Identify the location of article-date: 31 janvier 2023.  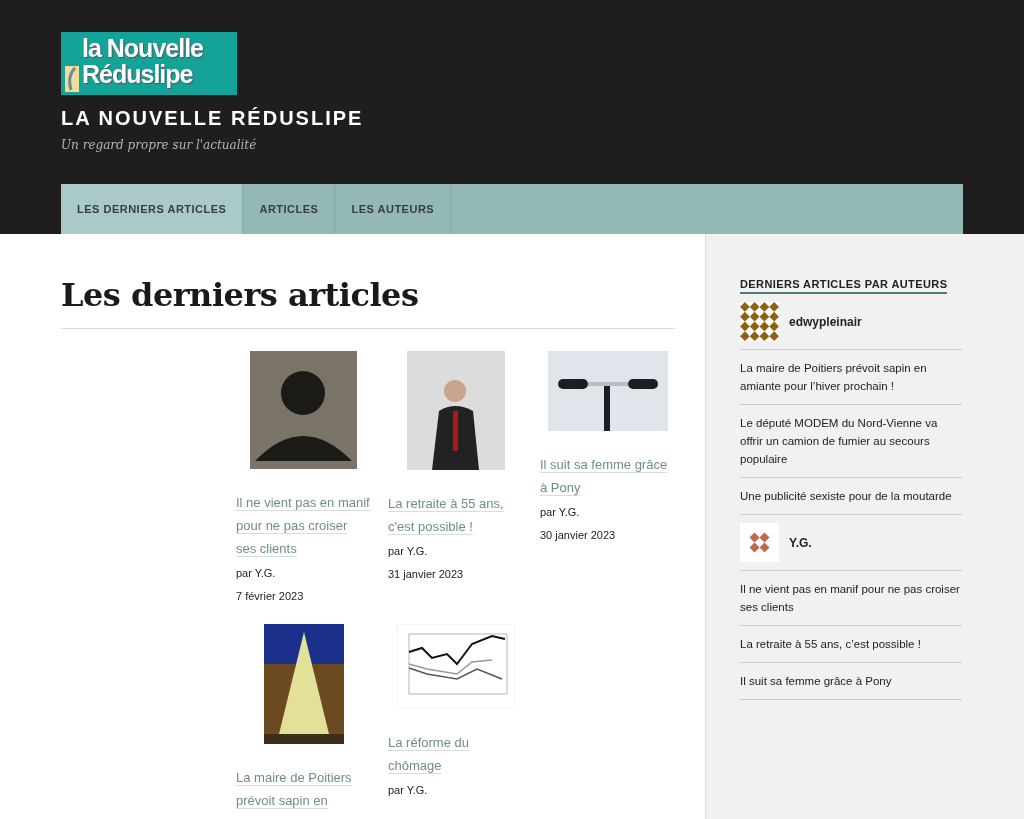
(426, 574).